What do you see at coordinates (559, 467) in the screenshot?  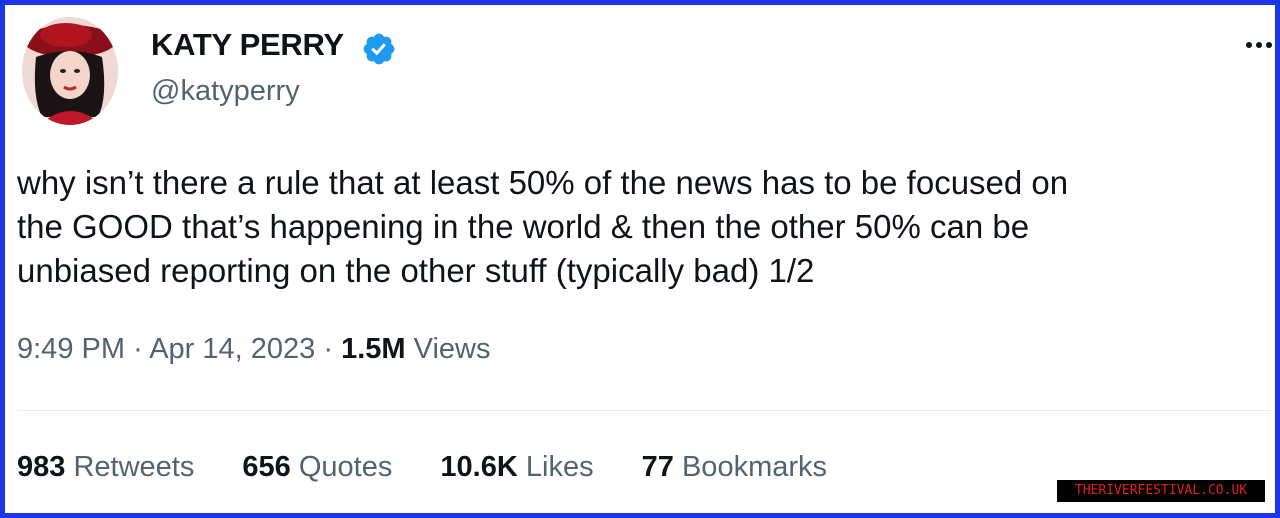 I see `likes-label: Likes` at bounding box center [559, 467].